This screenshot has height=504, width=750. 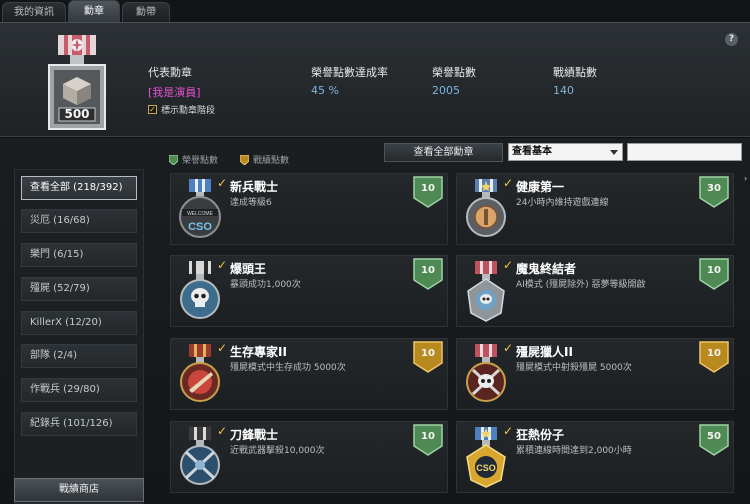 I want to click on medal-name: 生存專家II, so click(x=258, y=352).